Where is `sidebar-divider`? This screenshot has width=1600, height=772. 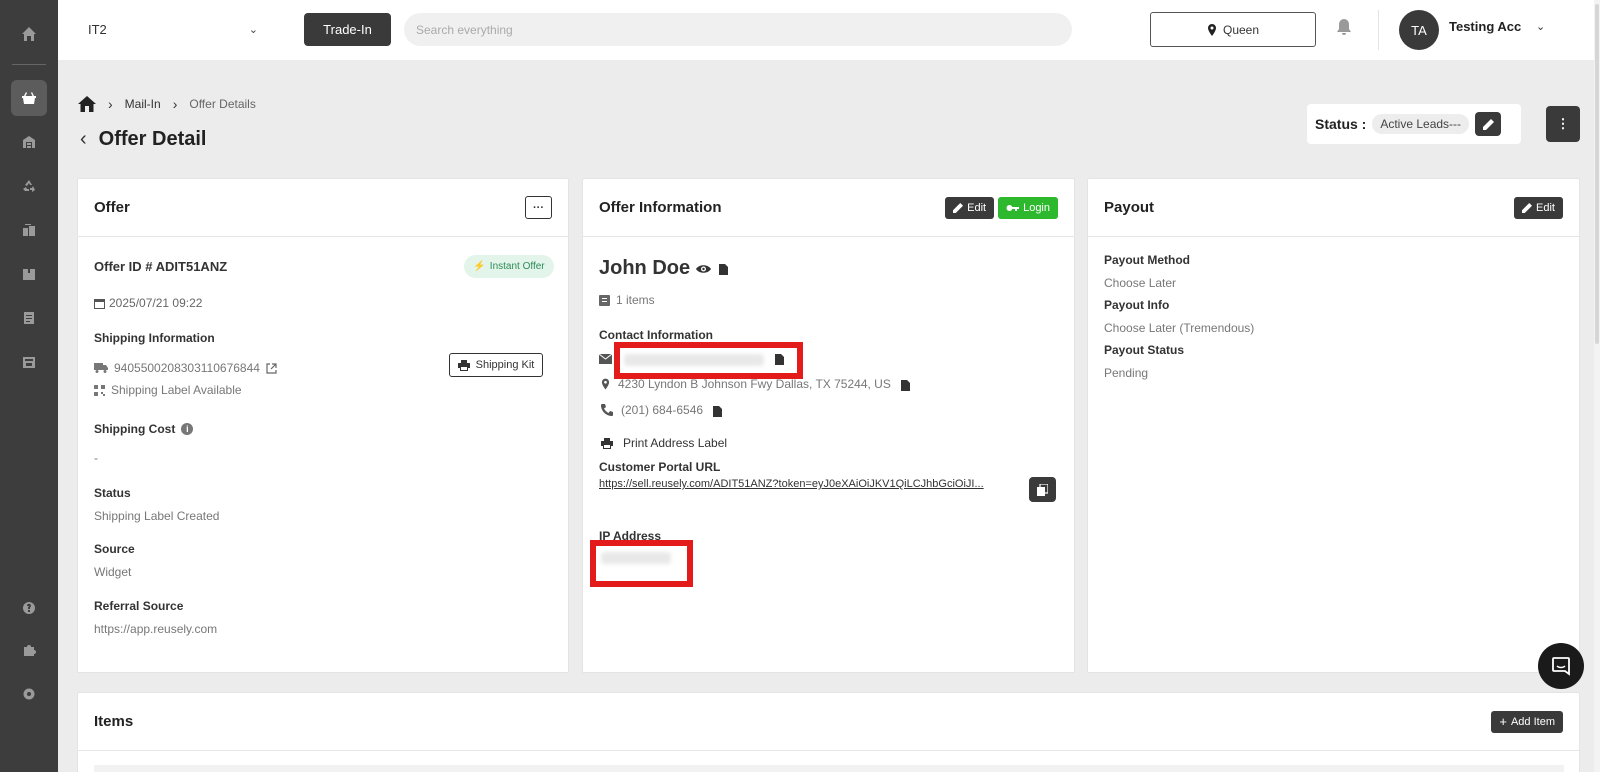
sidebar-divider is located at coordinates (29, 64).